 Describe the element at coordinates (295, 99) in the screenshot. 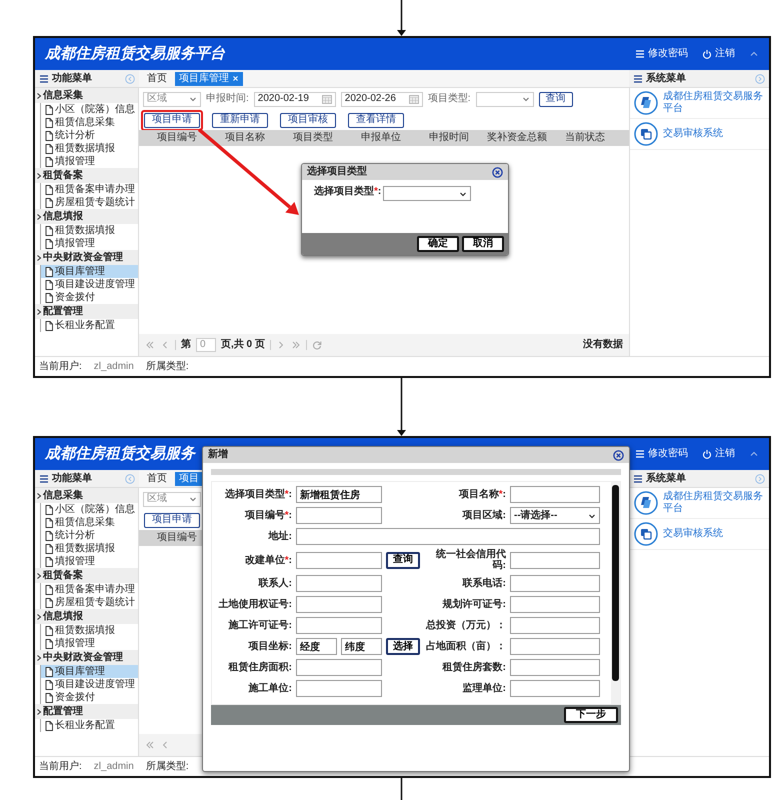

I see `date-field: 2020-02-19` at that location.